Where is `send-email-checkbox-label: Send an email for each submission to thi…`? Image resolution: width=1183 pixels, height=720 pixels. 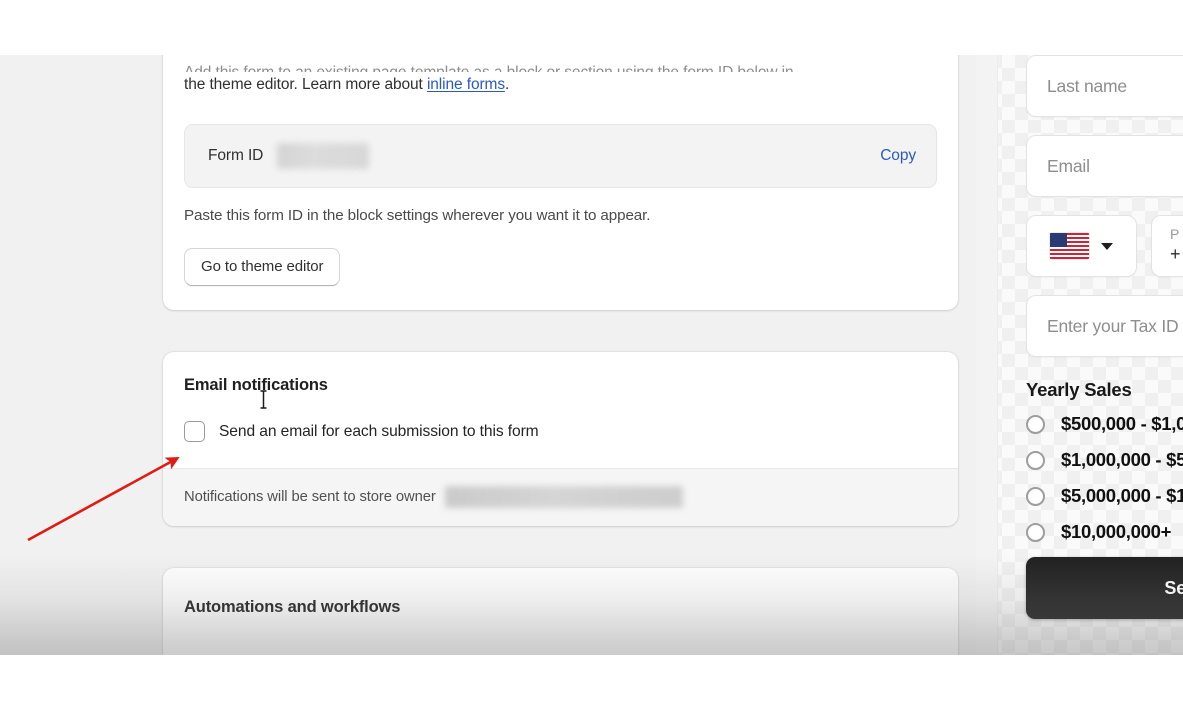 send-email-checkbox-label: Send an email for each submission to thi… is located at coordinates (379, 432).